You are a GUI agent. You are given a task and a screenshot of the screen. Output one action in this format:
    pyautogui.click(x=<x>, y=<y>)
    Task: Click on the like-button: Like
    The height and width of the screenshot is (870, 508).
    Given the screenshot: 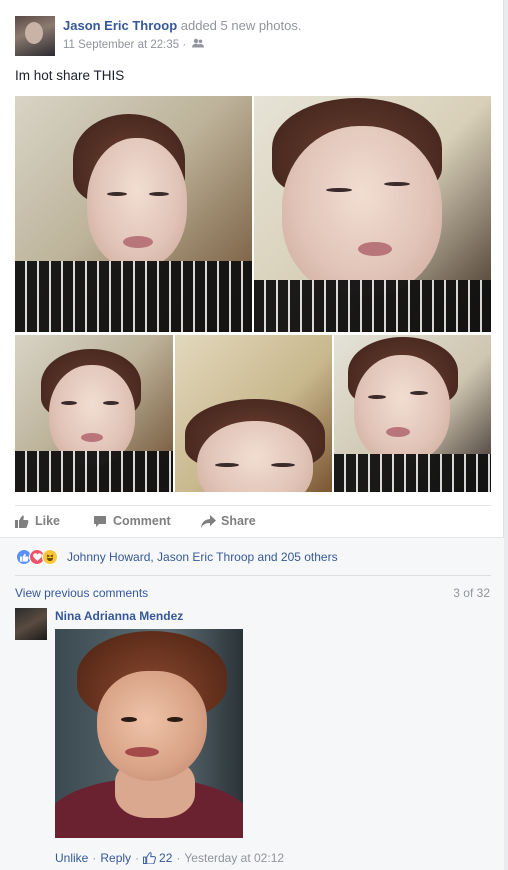 What is the action you would take?
    pyautogui.click(x=37, y=521)
    